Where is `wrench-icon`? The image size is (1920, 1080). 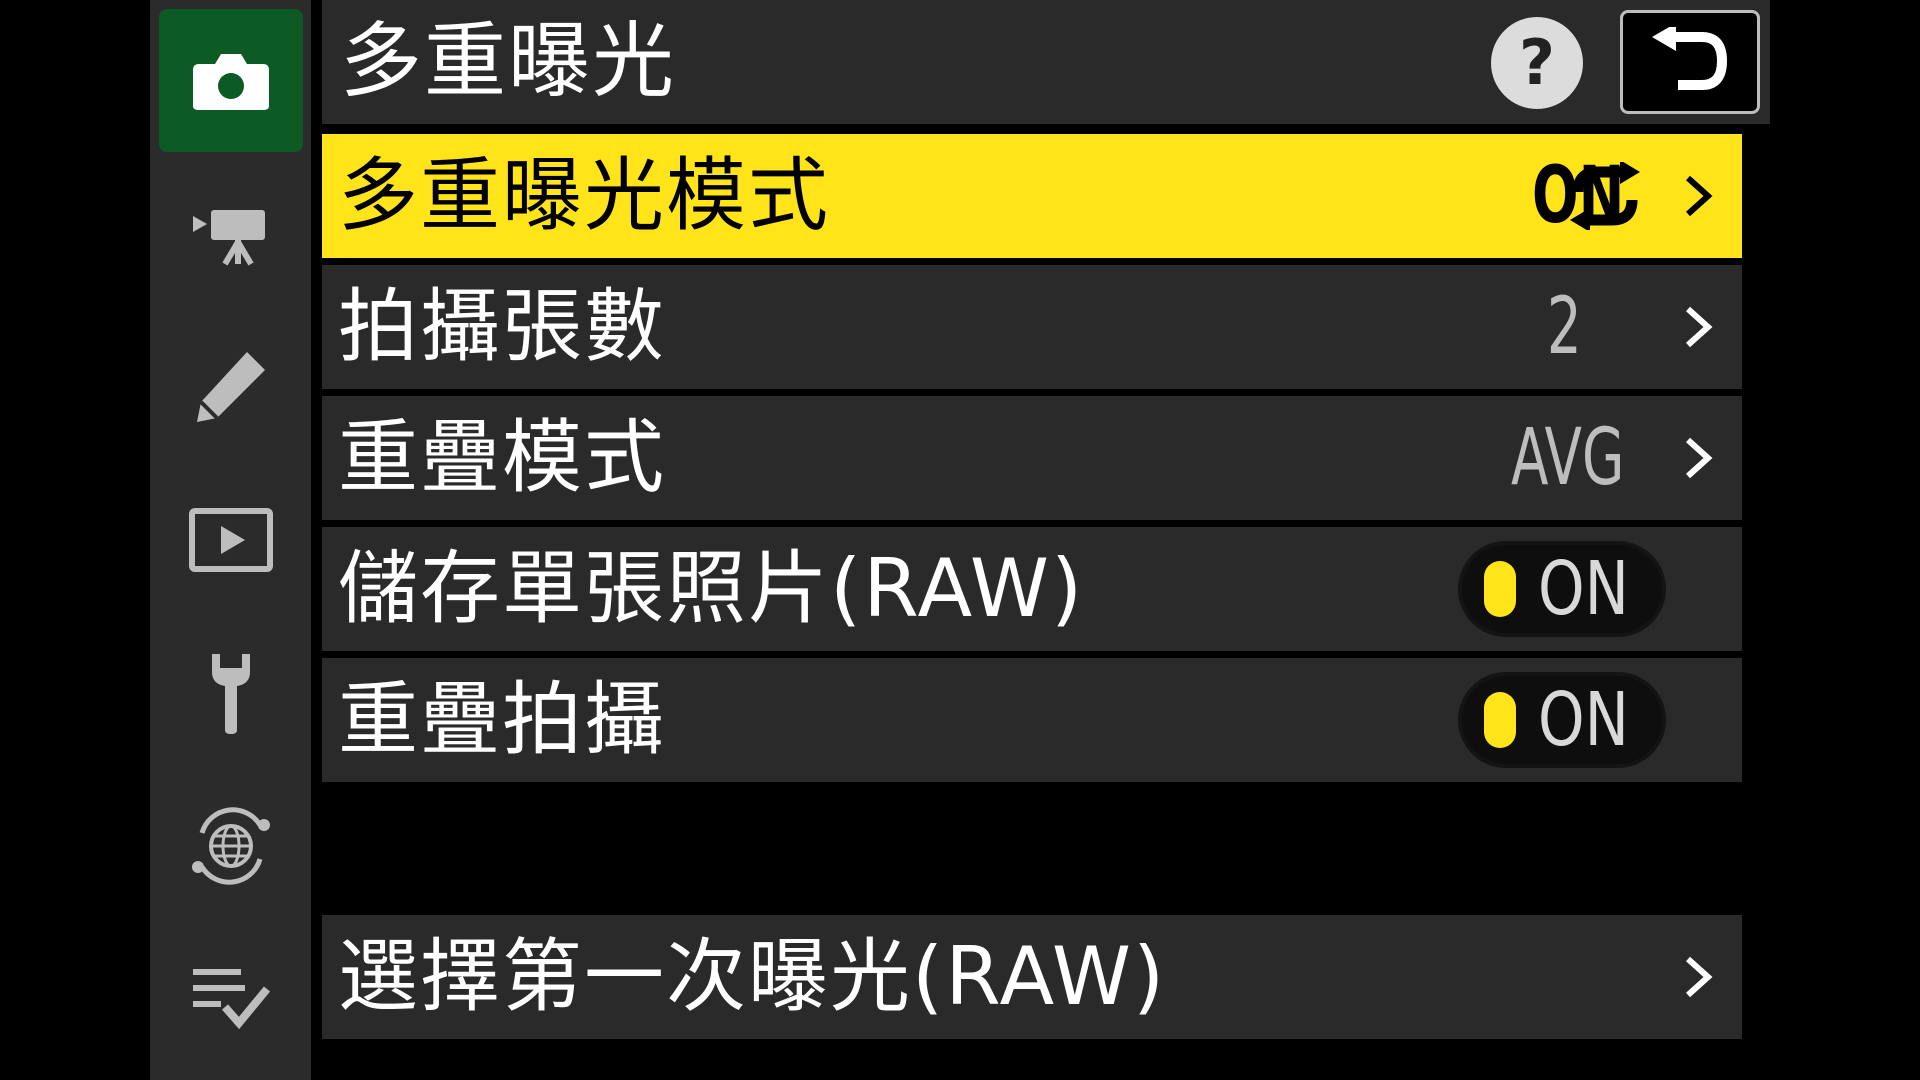
wrench-icon is located at coordinates (231, 694).